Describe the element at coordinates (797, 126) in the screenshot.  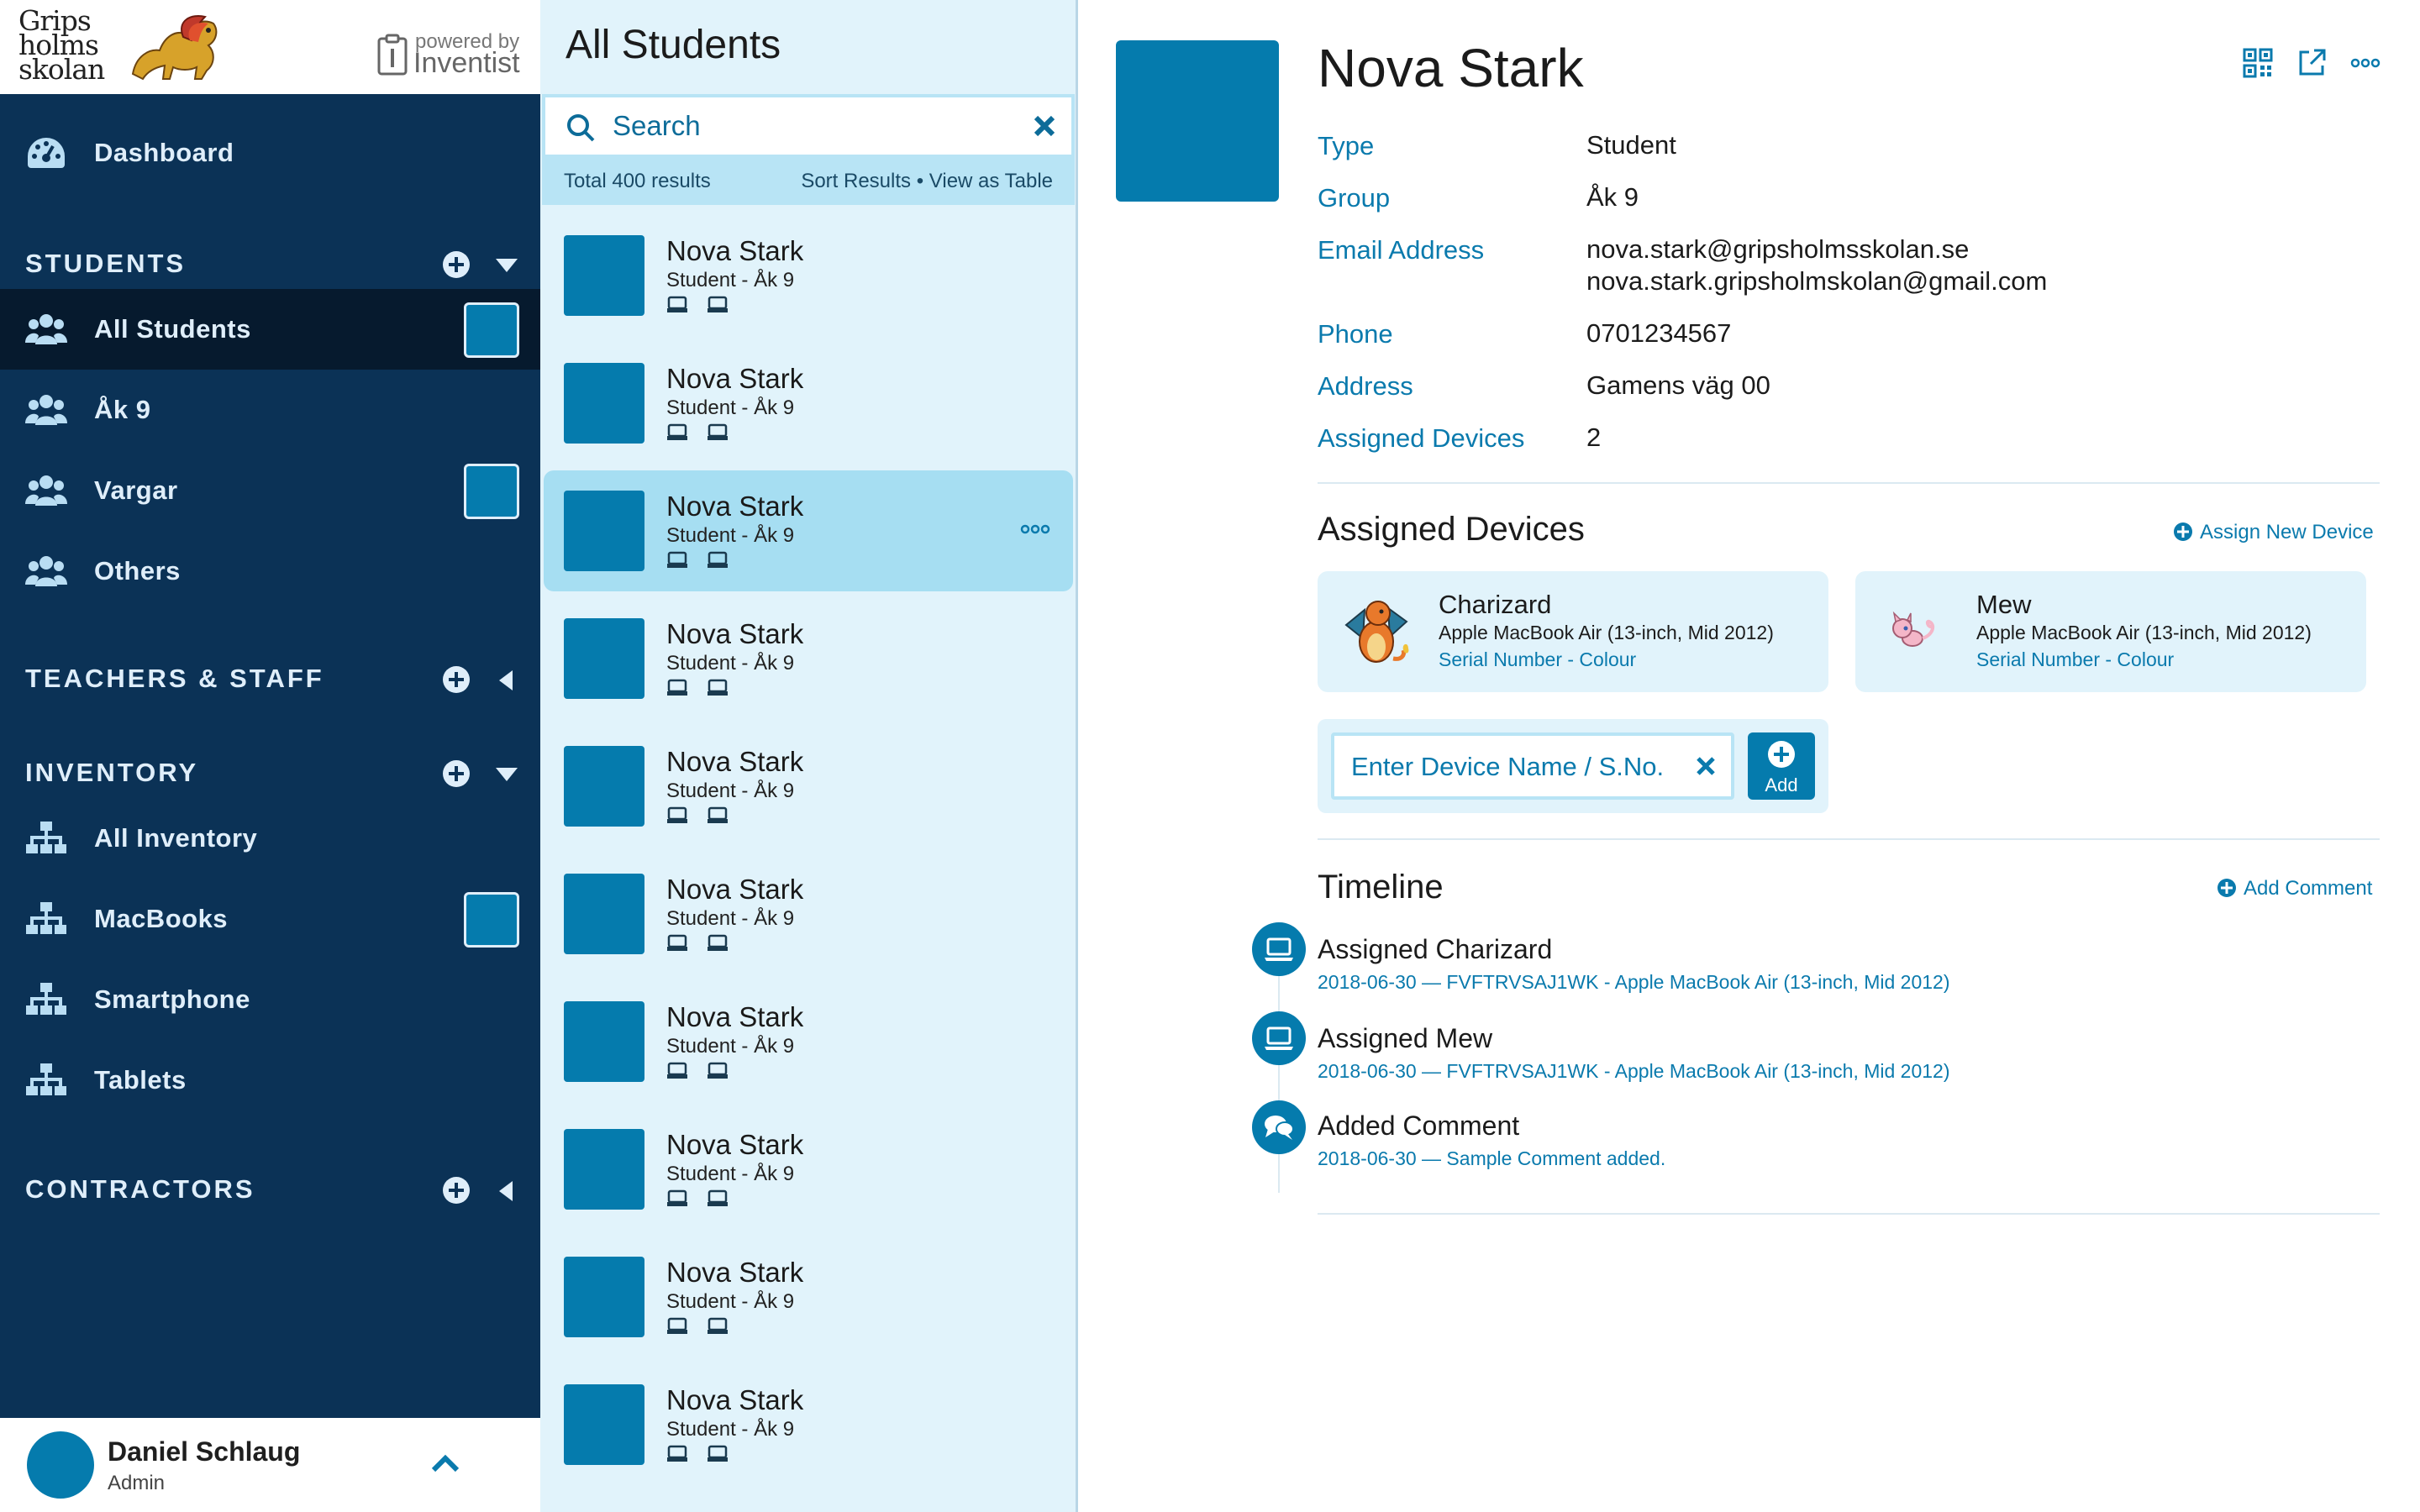
I see `search-input` at that location.